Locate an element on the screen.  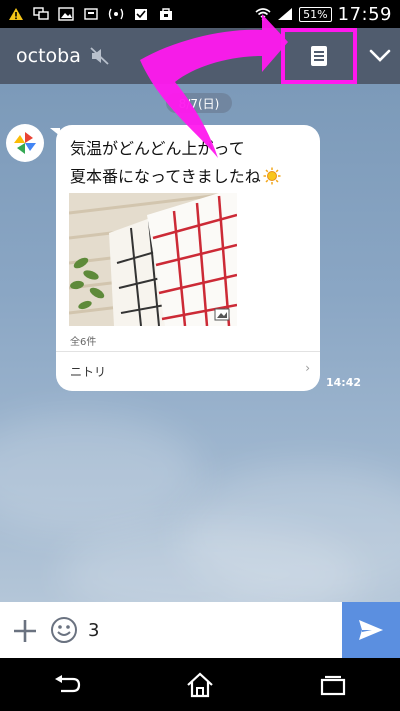
chevron-down-icon is located at coordinates (380, 55).